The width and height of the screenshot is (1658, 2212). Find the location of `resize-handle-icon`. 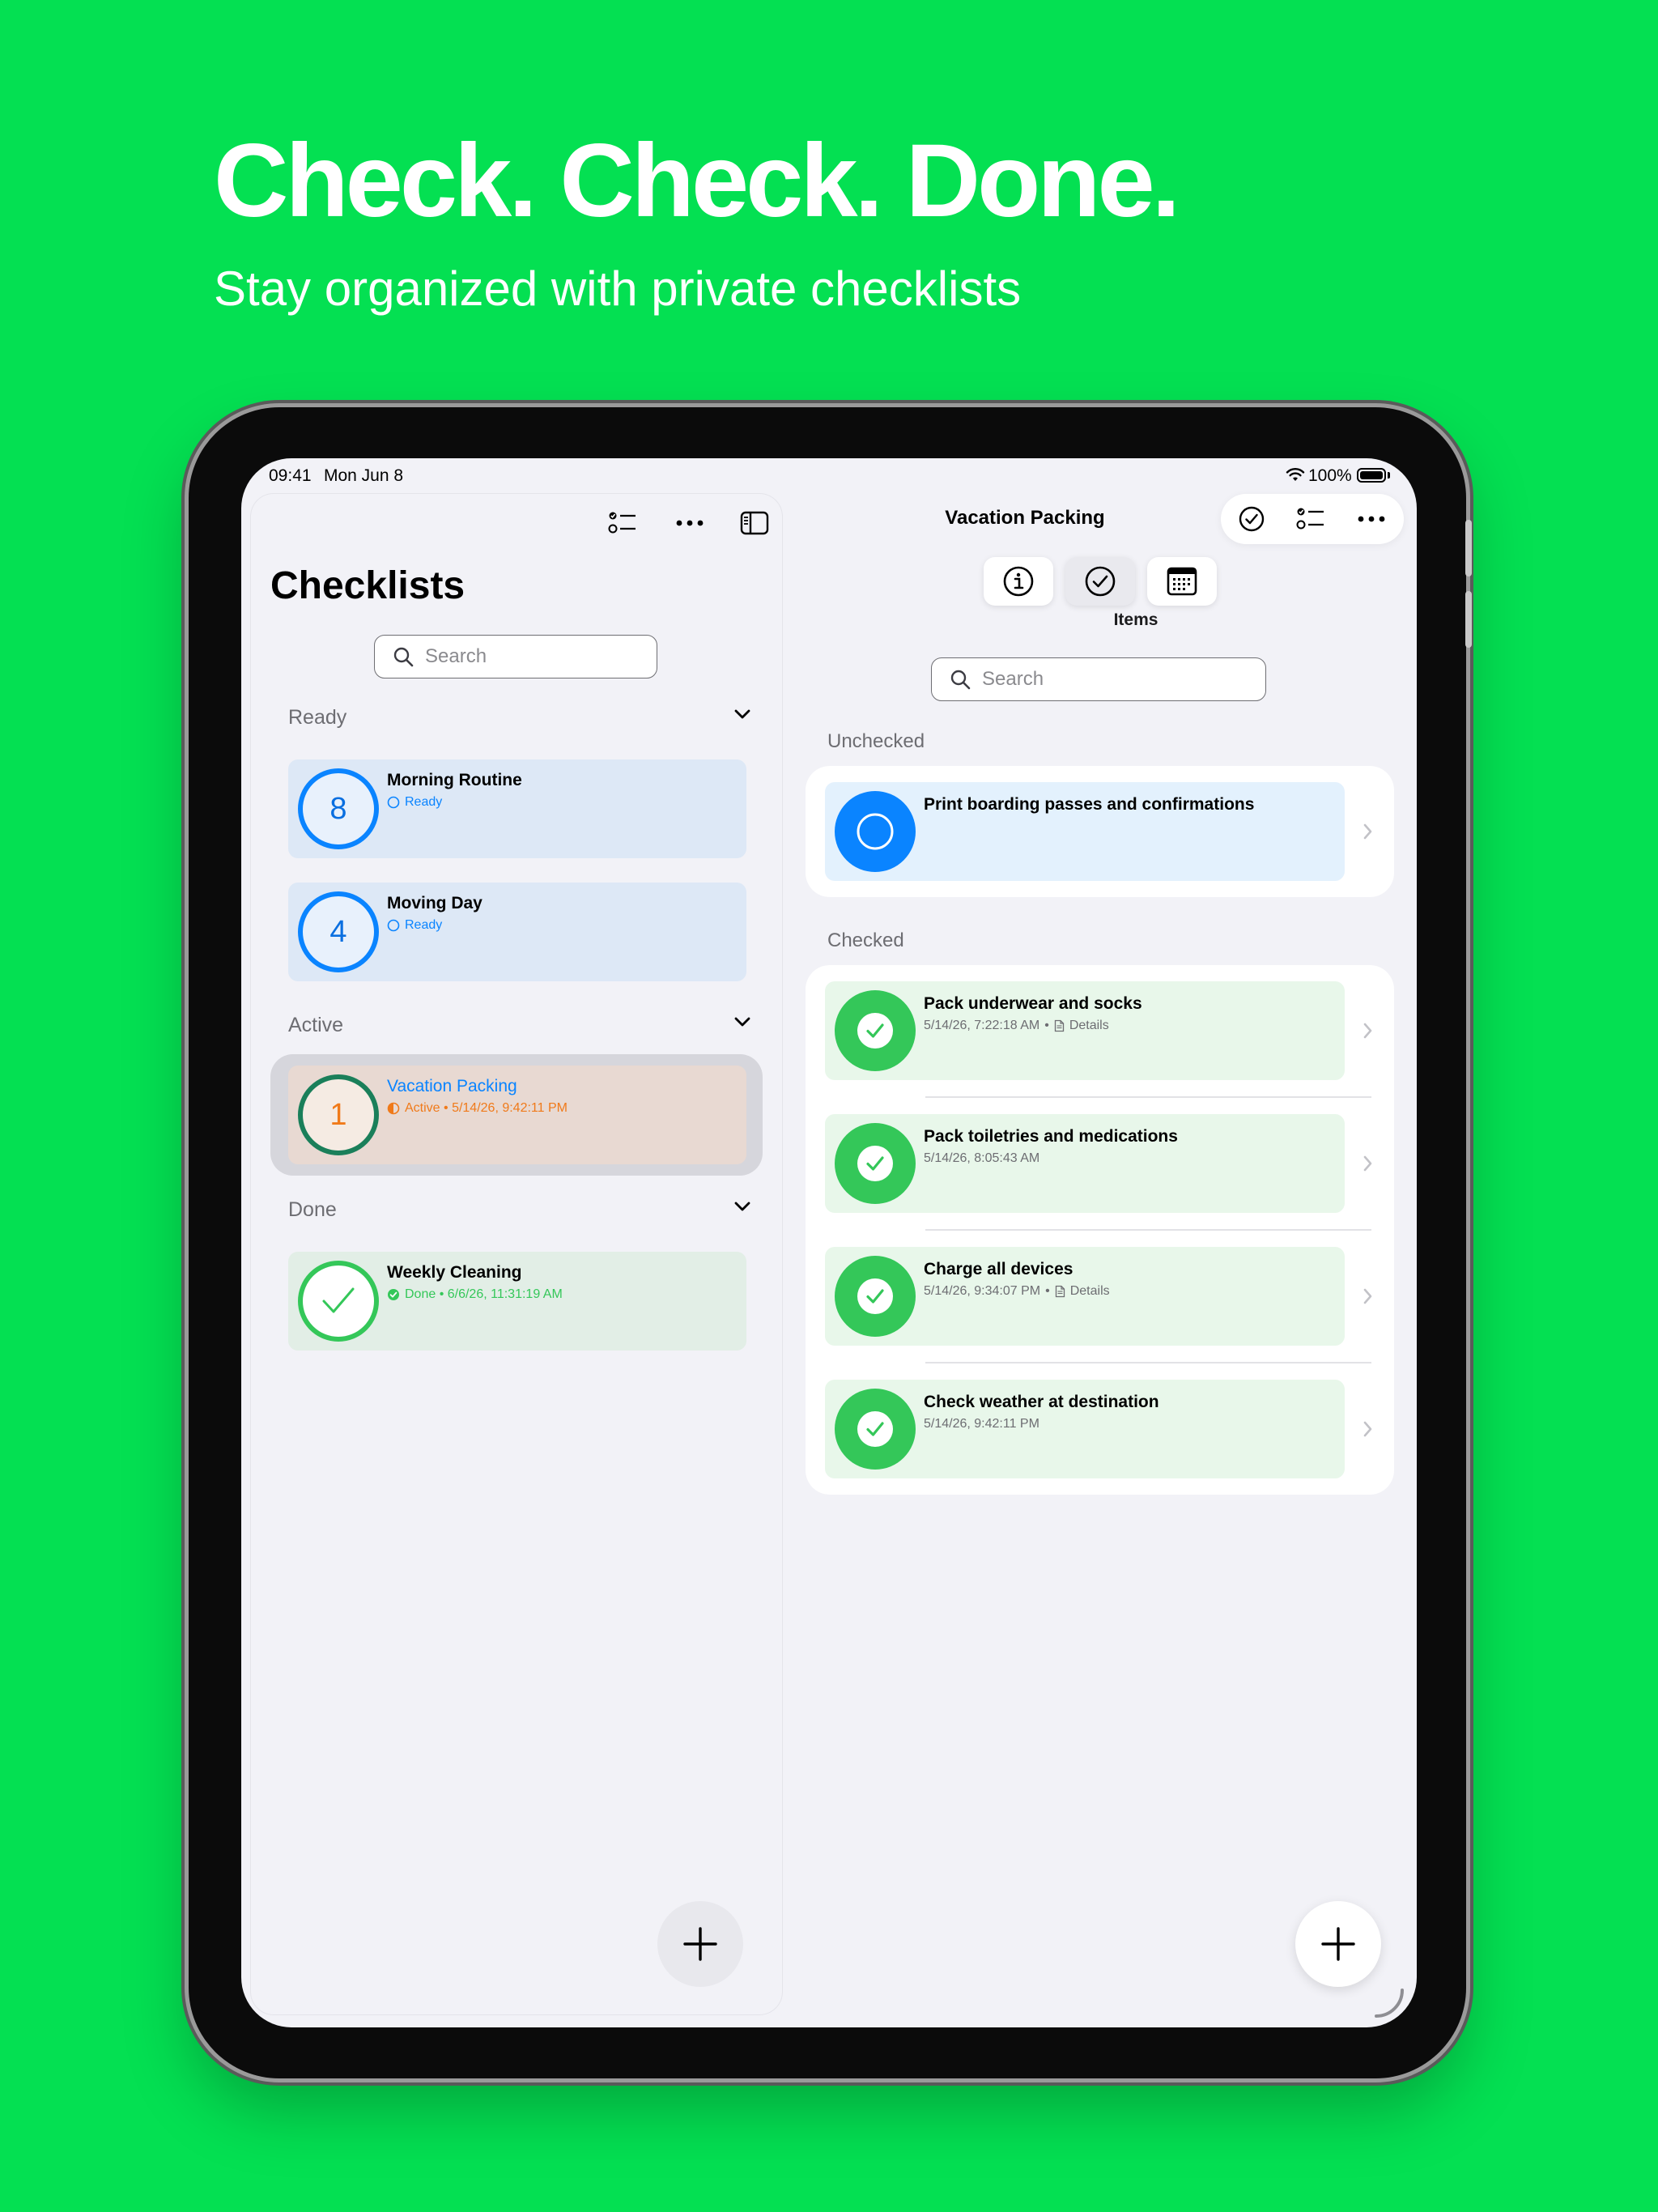

resize-handle-icon is located at coordinates (1389, 2003).